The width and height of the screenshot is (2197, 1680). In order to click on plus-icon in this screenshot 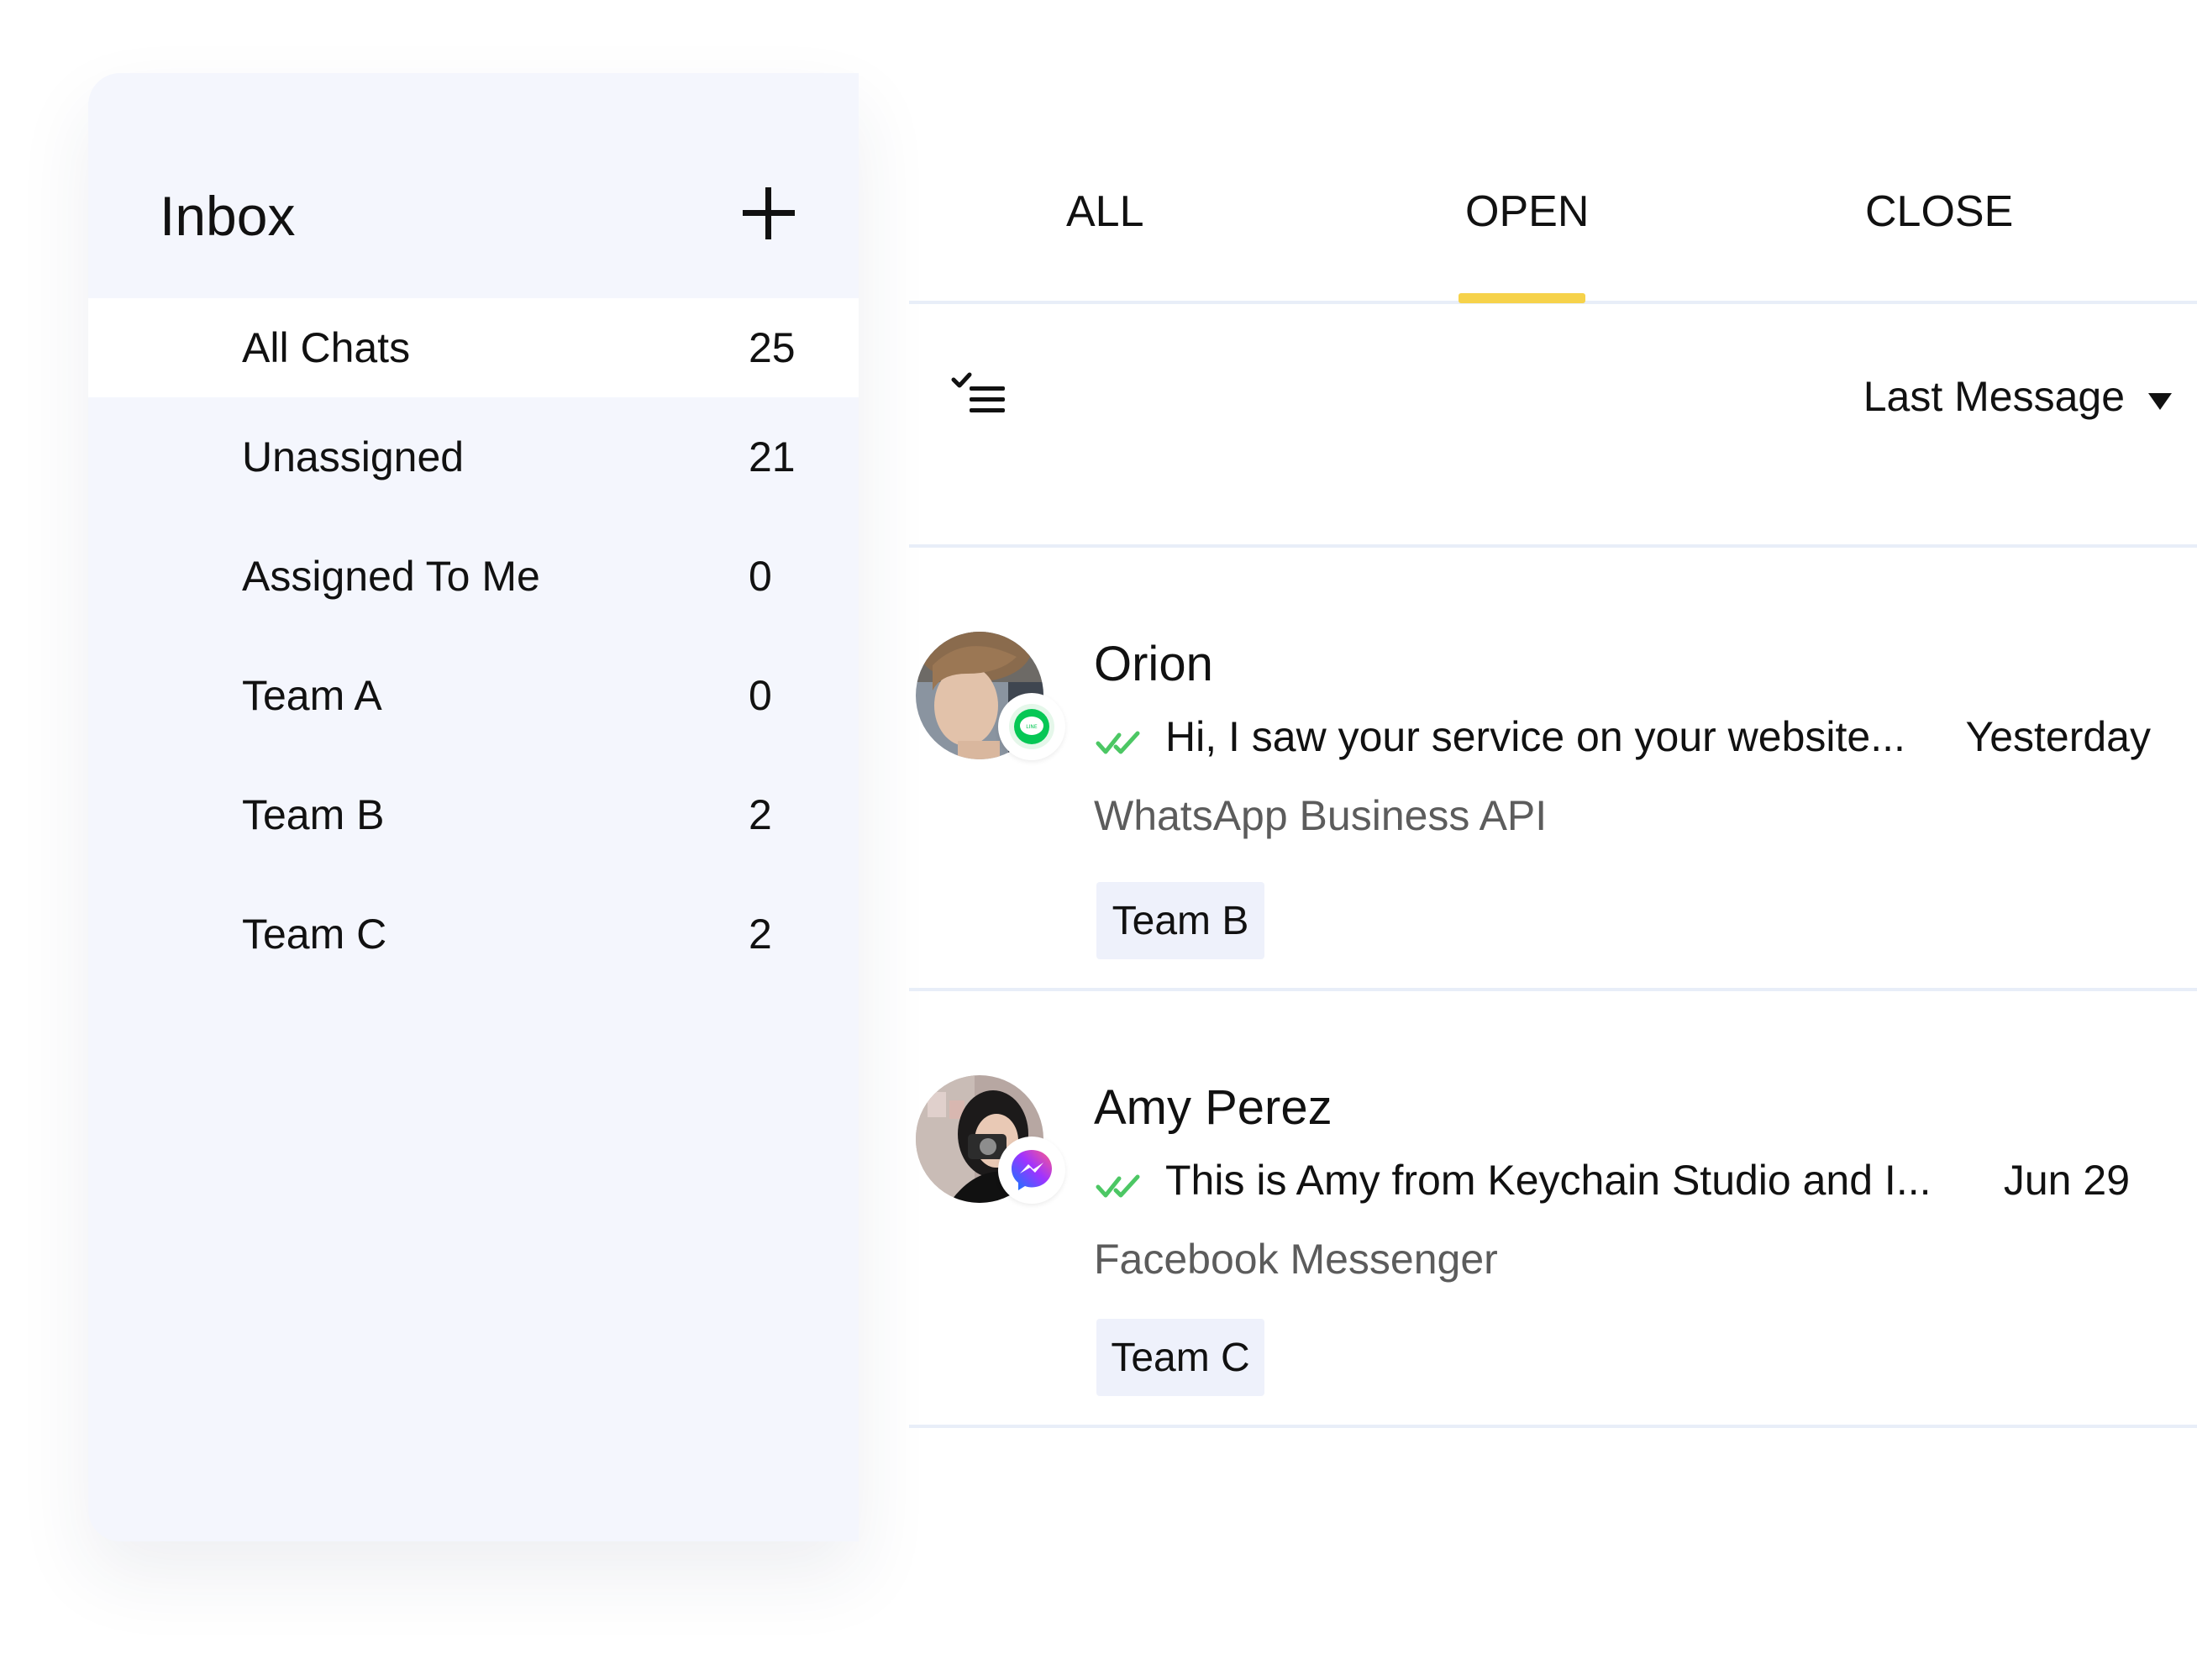, I will do `click(777, 222)`.